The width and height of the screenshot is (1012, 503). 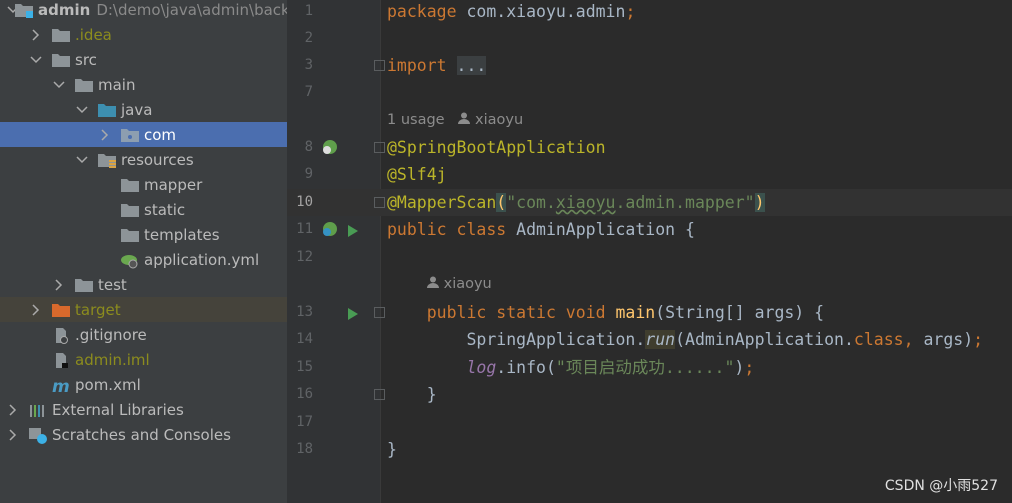 What do you see at coordinates (546, 11) in the screenshot?
I see `code-token: com.xiaoyu.admin` at bounding box center [546, 11].